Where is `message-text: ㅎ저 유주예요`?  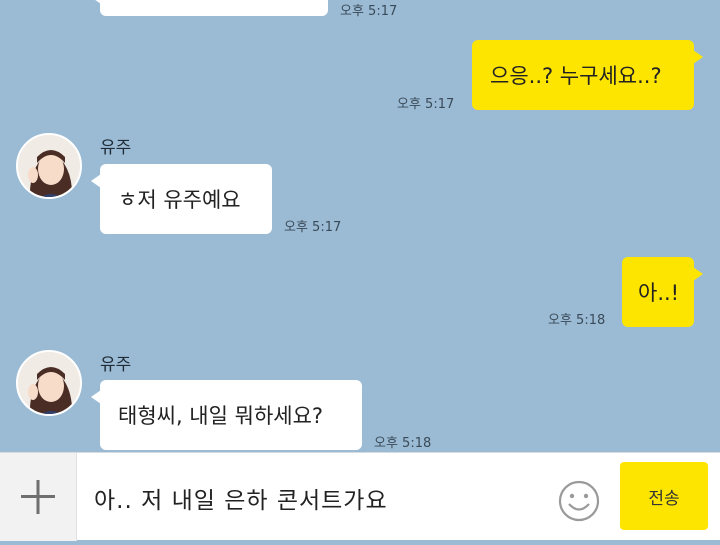
message-text: ㅎ저 유주예요 is located at coordinates (179, 200).